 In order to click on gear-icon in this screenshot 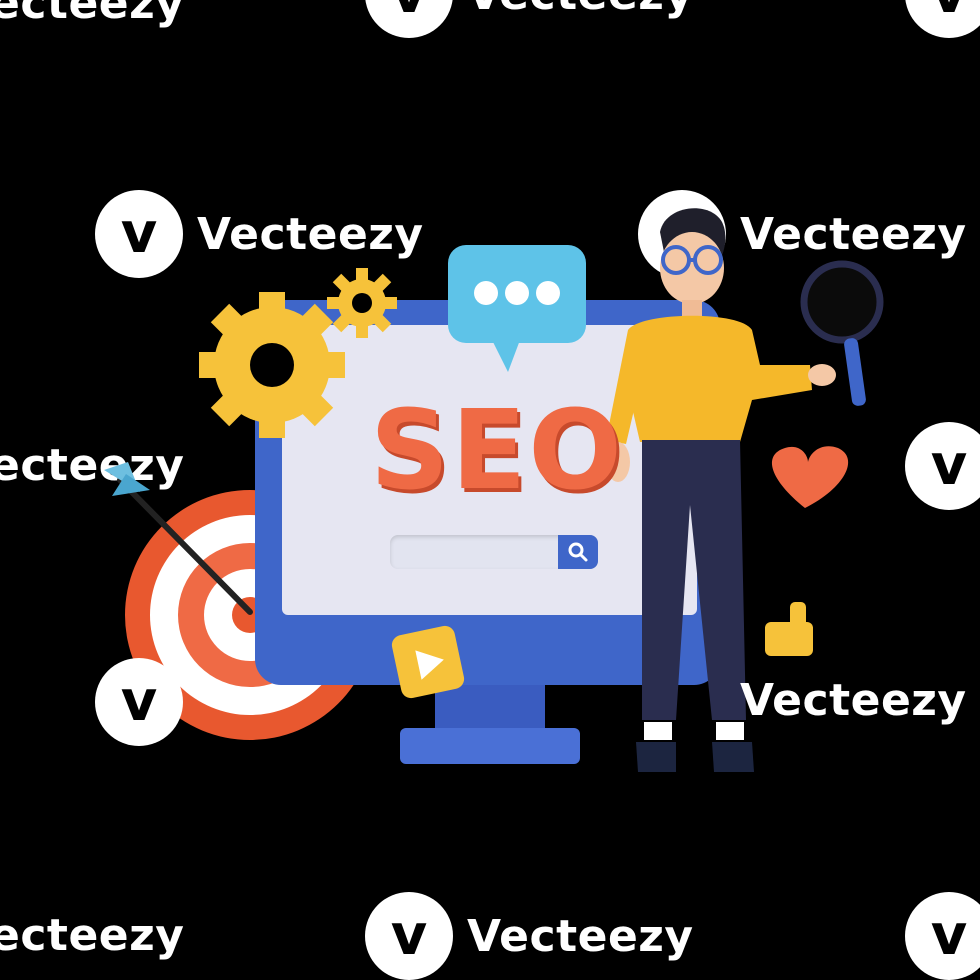, I will do `click(272, 365)`.